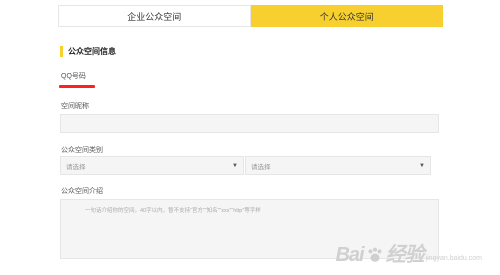  What do you see at coordinates (92, 51) in the screenshot?
I see `section-title: 公众空间信息` at bounding box center [92, 51].